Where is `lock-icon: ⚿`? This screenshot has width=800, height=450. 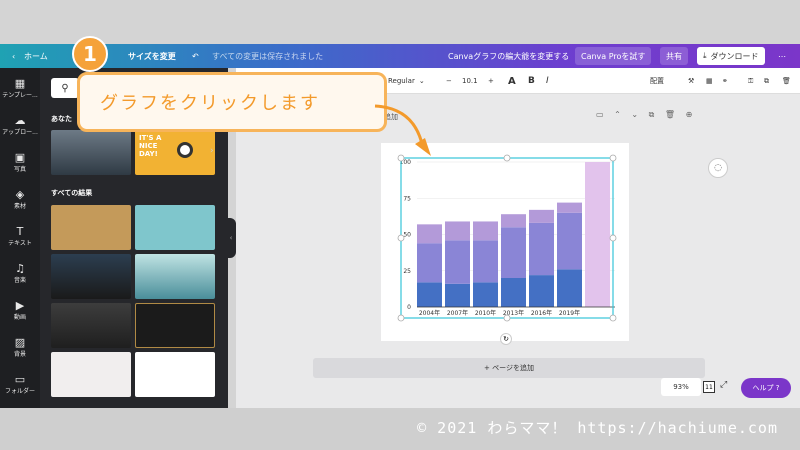 lock-icon: ⚿ is located at coordinates (750, 81).